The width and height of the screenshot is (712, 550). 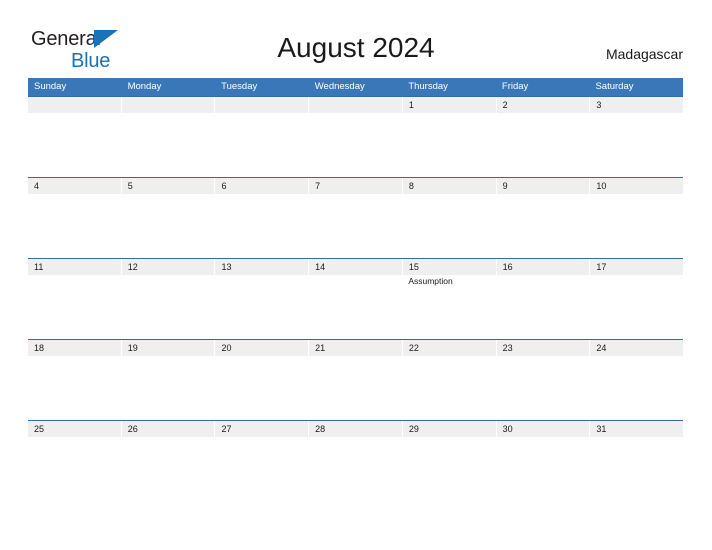 I want to click on day-number: 31, so click(x=636, y=429).